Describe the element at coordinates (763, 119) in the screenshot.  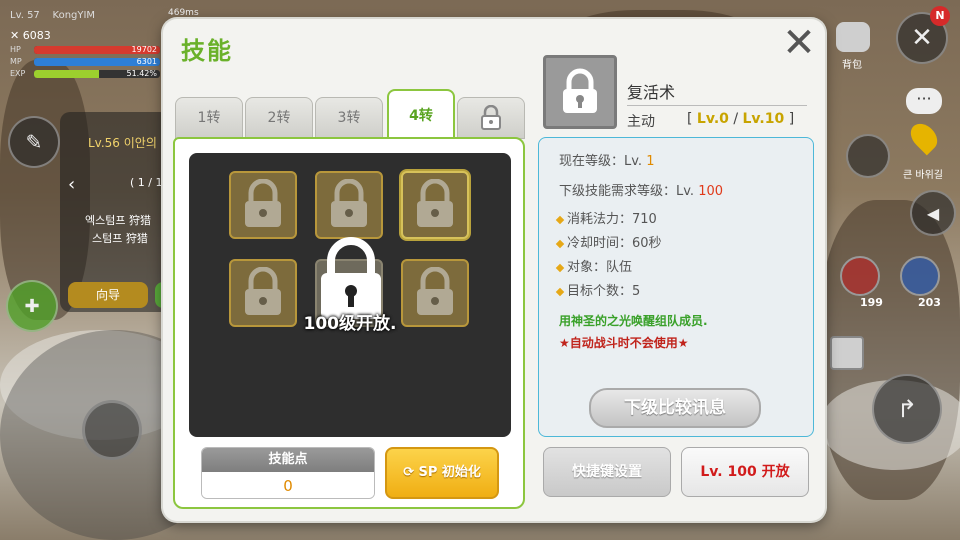
I see `skill-level-max: Lv.10` at that location.